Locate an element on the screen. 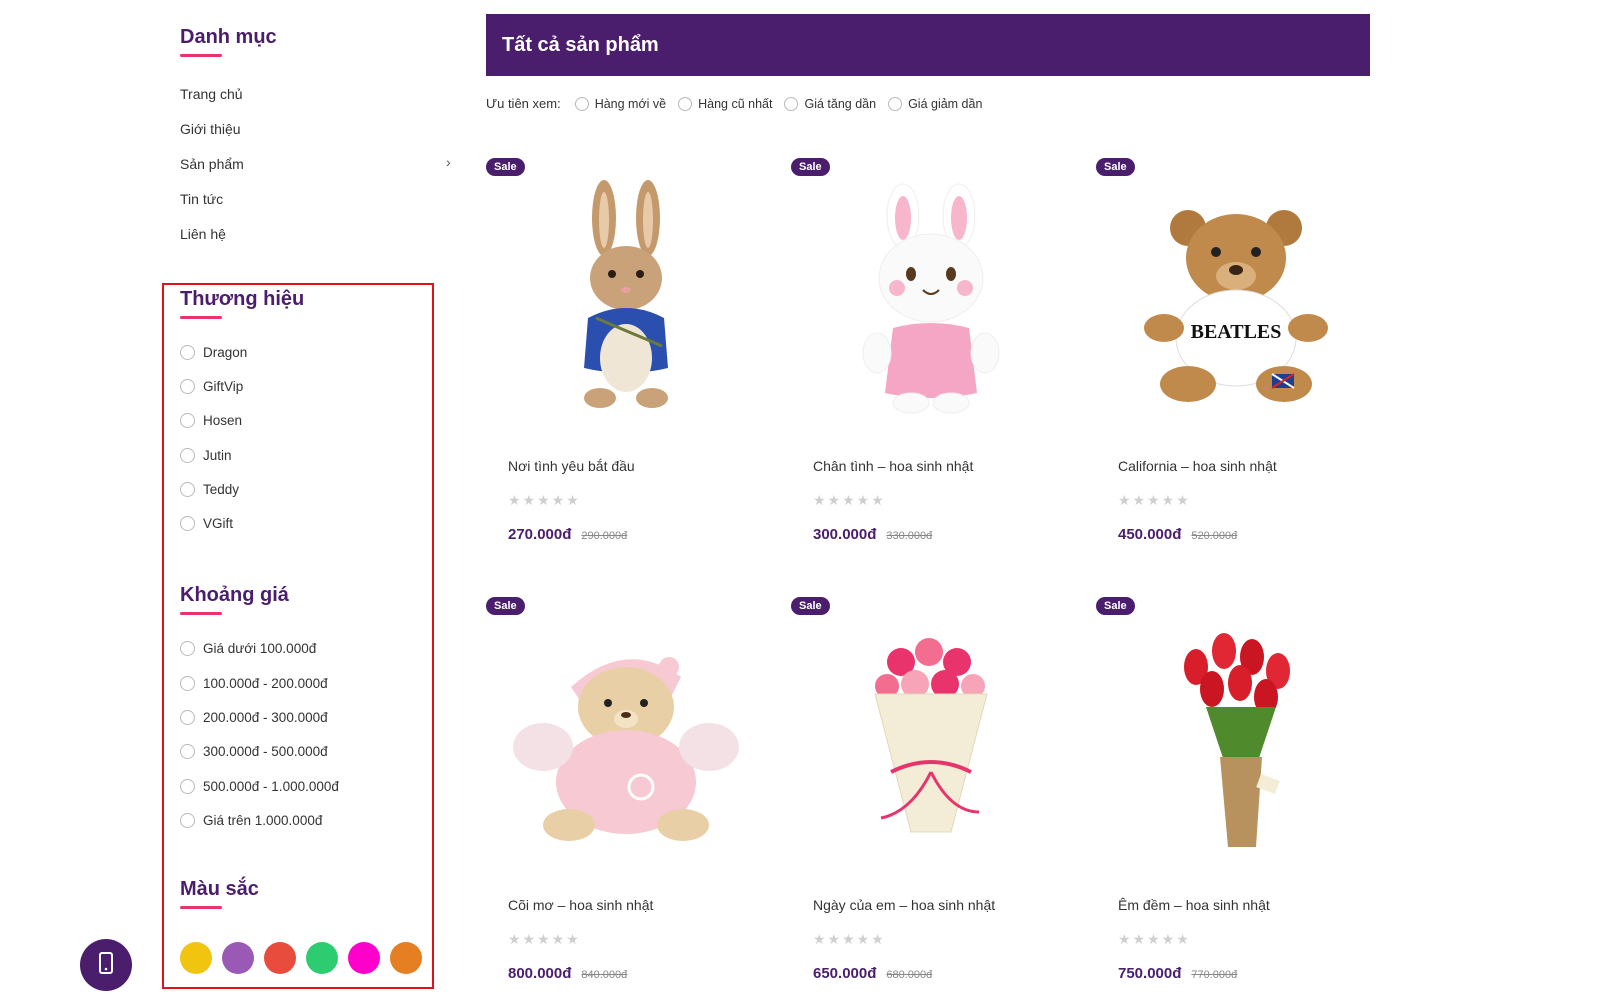 This screenshot has height=996, width=1600. pink-bear-icon is located at coordinates (626, 737).